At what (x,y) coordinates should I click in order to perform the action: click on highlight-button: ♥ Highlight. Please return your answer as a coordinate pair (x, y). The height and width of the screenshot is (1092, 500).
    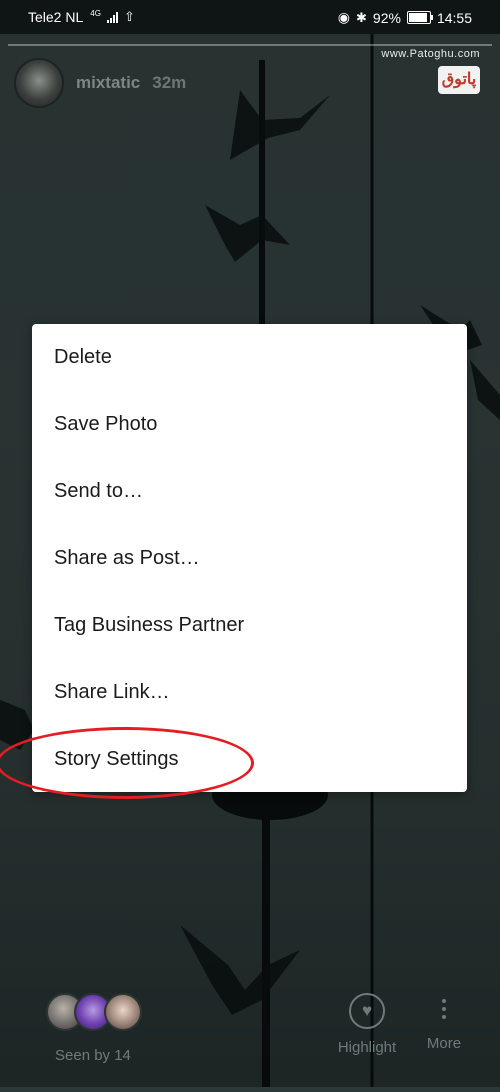
    Looking at the image, I should click on (367, 1024).